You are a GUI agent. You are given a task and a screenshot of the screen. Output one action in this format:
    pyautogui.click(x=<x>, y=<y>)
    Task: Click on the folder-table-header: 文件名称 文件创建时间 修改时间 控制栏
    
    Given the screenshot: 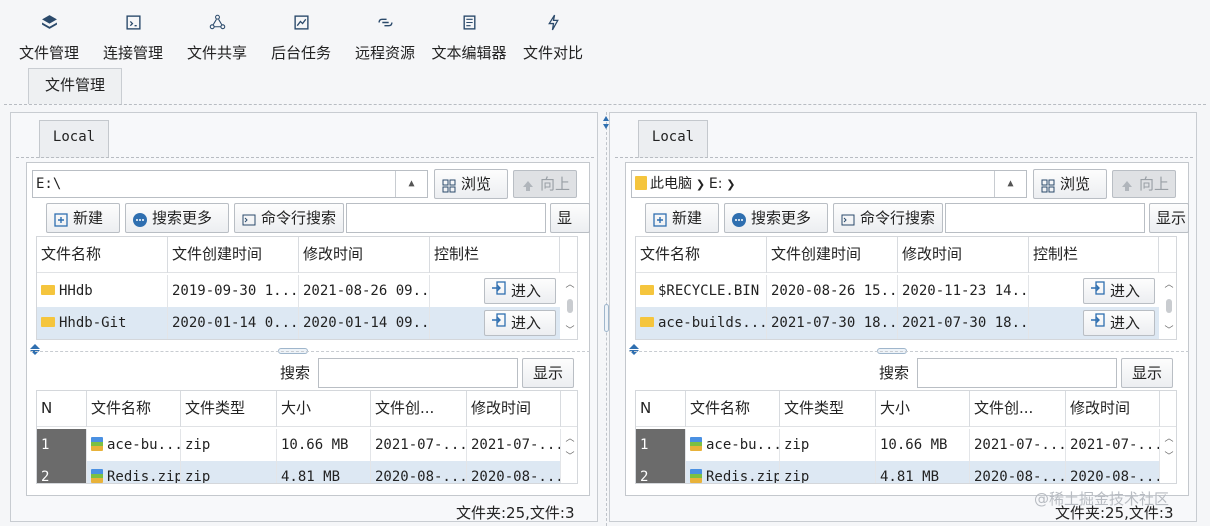 What is the action you would take?
    pyautogui.click(x=906, y=255)
    